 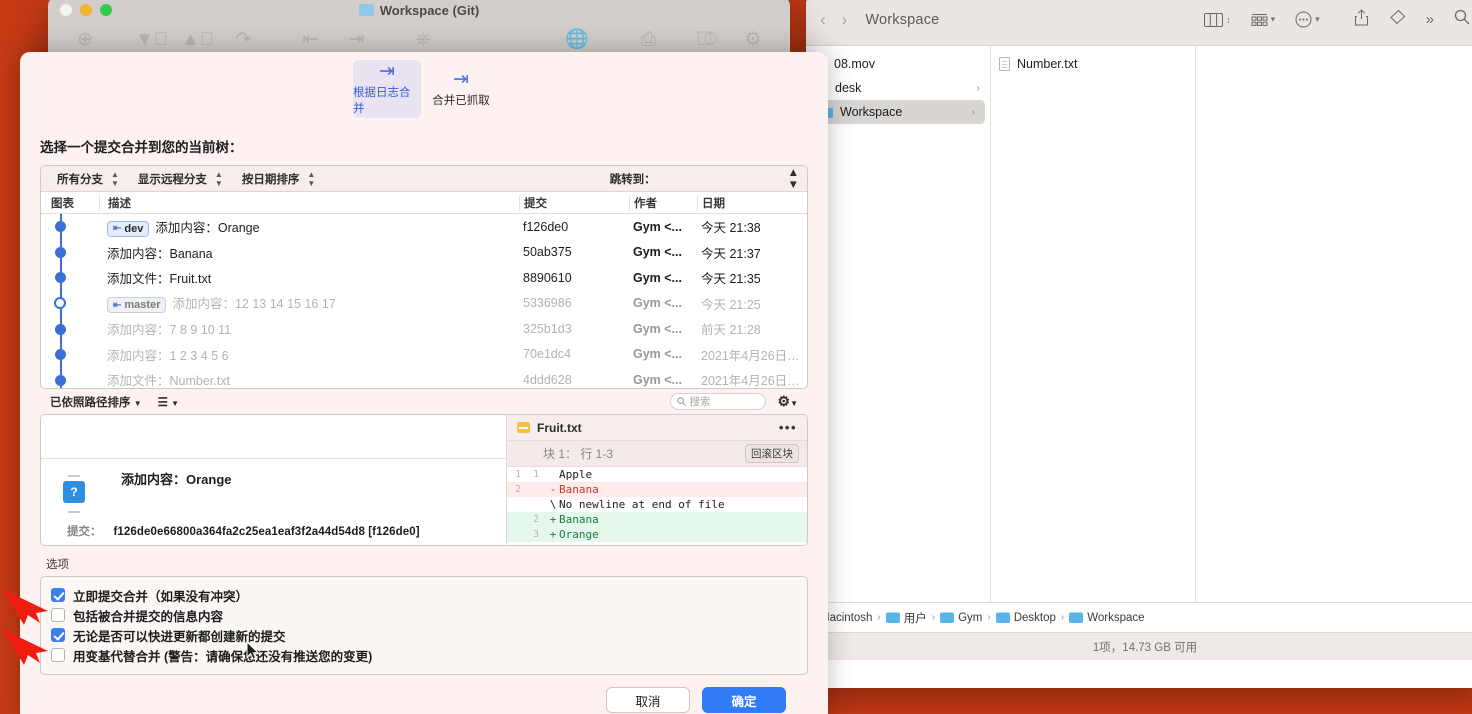 I want to click on column-header-description: 描述, so click(x=309, y=202).